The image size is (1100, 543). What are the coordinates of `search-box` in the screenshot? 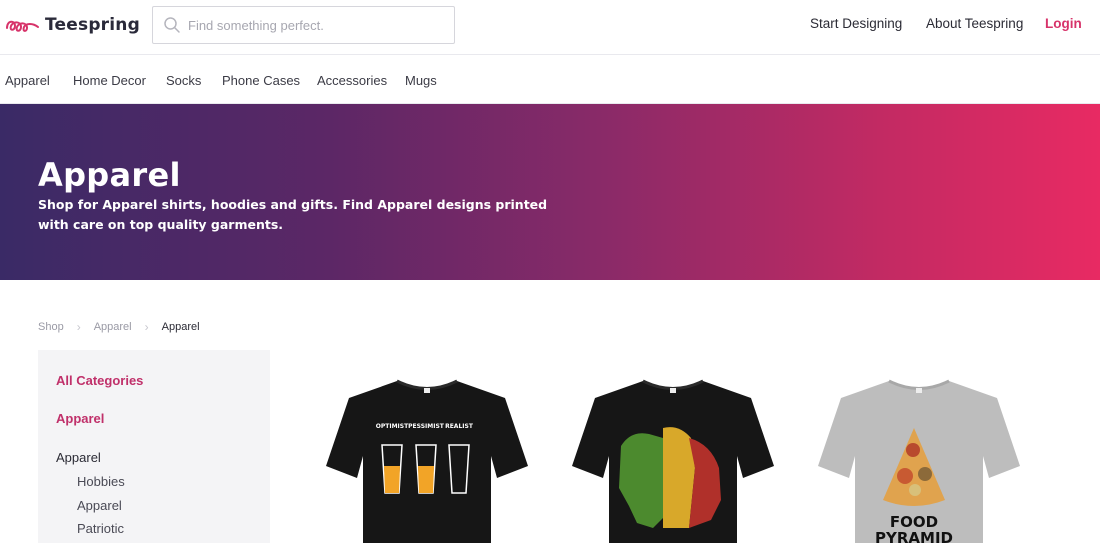 It's located at (303, 25).